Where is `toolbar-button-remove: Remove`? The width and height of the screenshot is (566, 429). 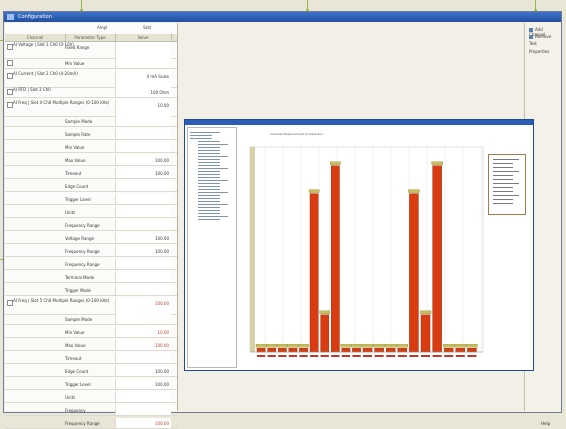 toolbar-button-remove: Remove is located at coordinates (540, 36).